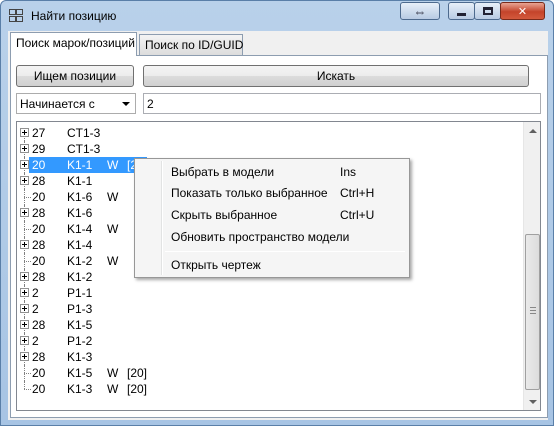 This screenshot has width=554, height=426. I want to click on tab-search-id-guid: Поиск по ID/GUID, so click(191, 44).